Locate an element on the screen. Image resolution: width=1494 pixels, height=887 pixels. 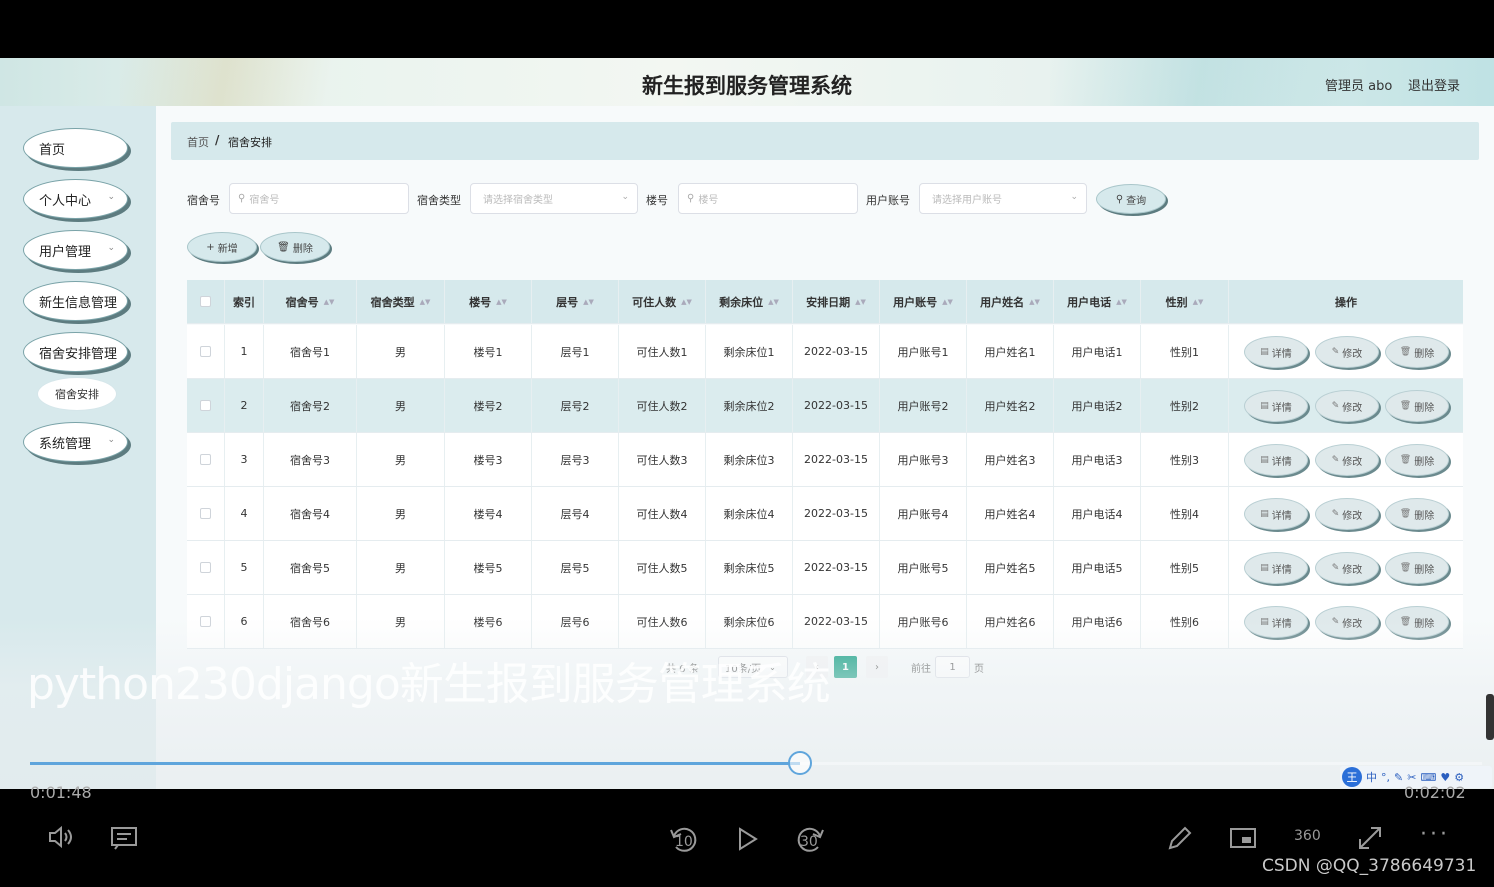
sidebar-item-student-info: 新生信息管理 is located at coordinates (75, 301).